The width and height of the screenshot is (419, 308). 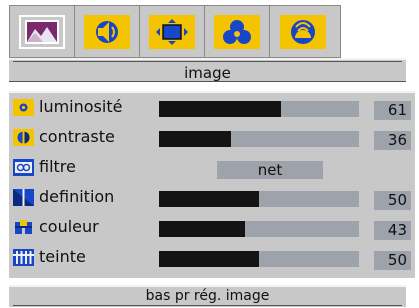 I want to click on setting-row-brightness: luminosité 61, so click(x=212, y=108).